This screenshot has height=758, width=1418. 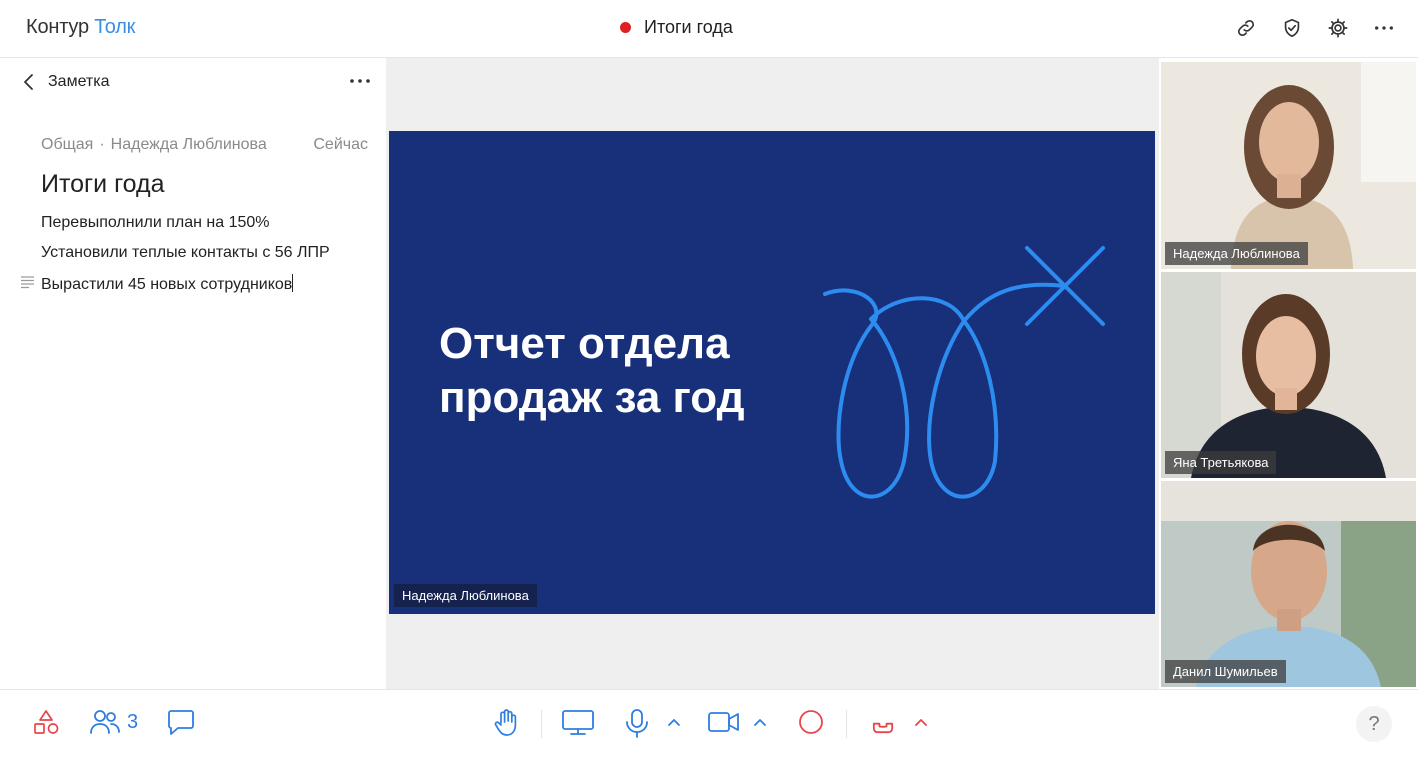 I want to click on microphone-options-button, so click(x=674, y=722).